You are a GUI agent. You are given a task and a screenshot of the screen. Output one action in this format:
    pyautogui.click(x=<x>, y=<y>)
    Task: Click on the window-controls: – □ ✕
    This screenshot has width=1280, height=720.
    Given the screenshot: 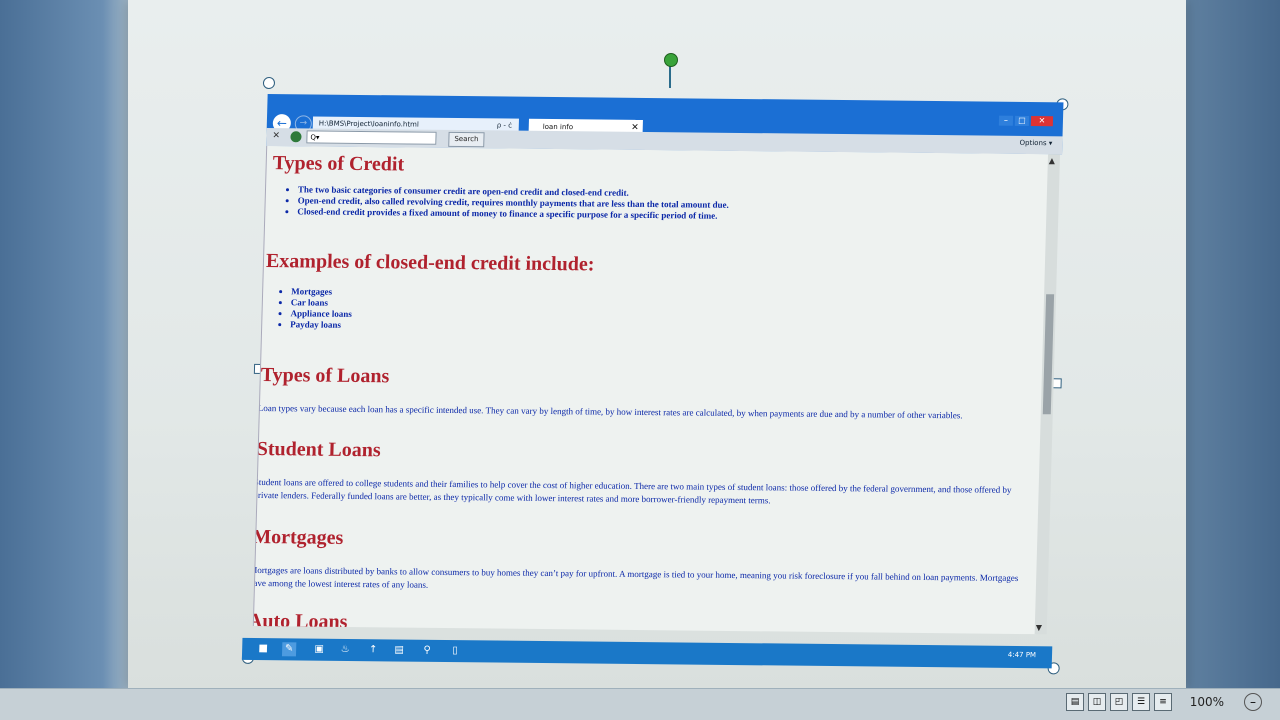 What is the action you would take?
    pyautogui.click(x=1026, y=121)
    